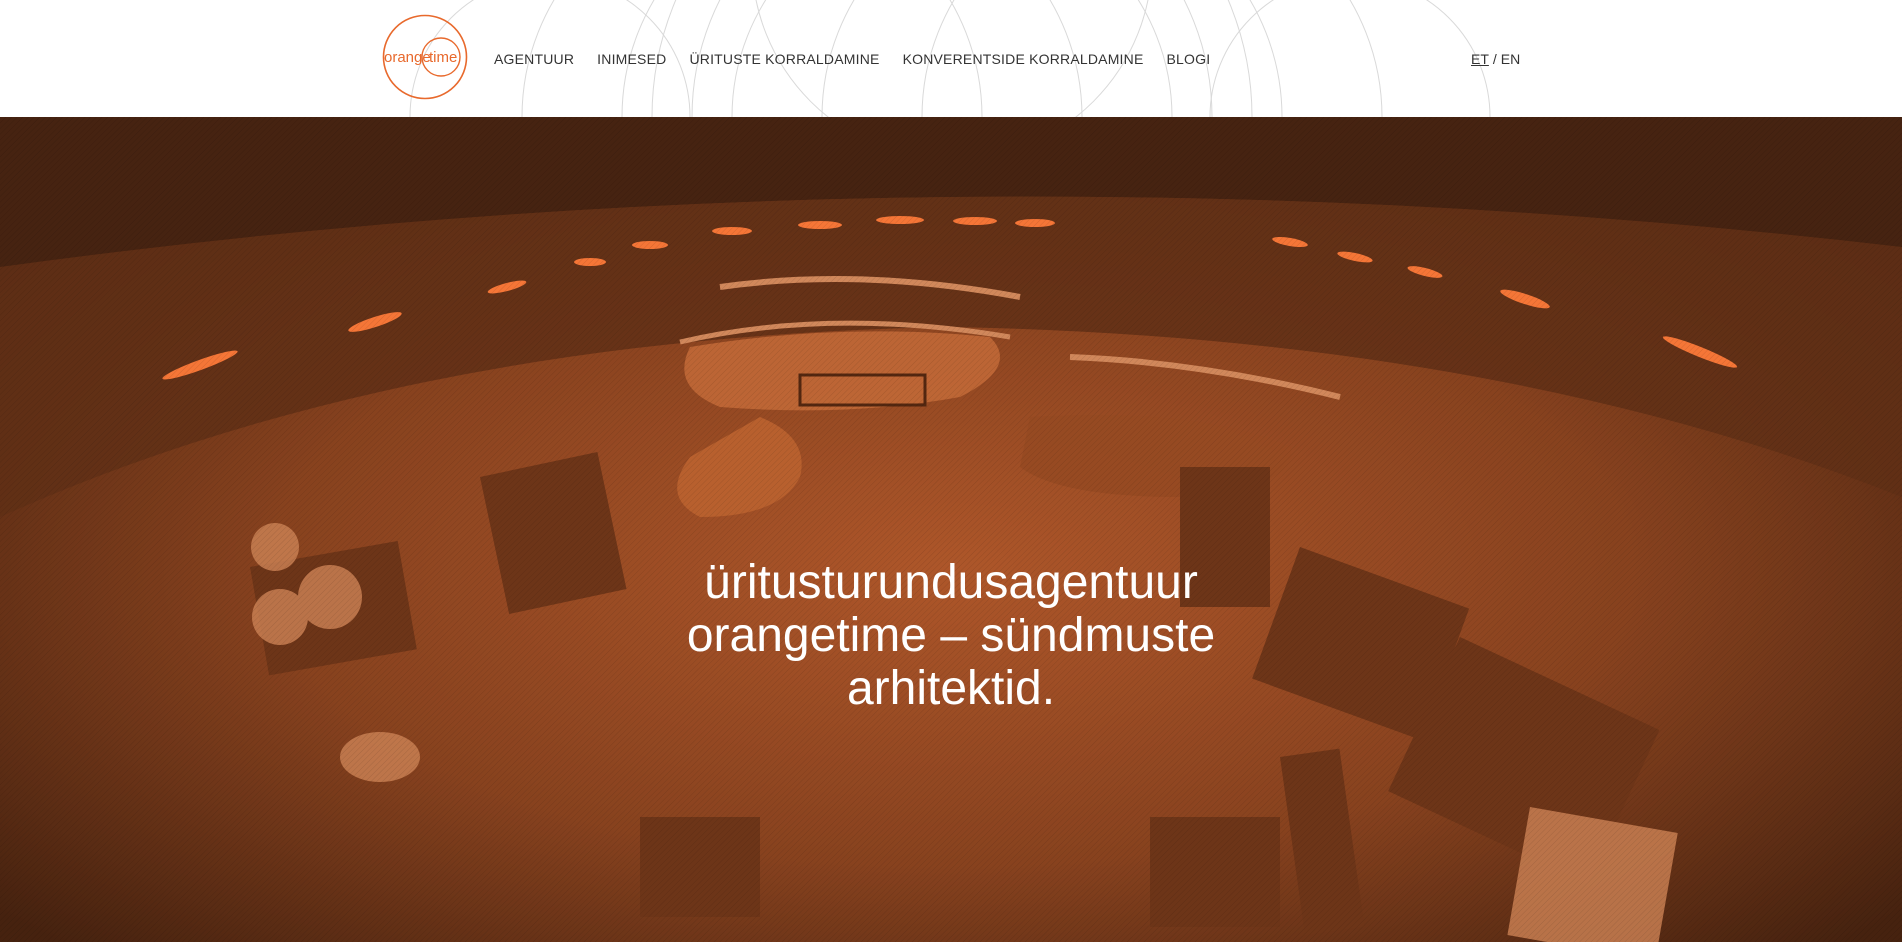 This screenshot has height=942, width=1902. What do you see at coordinates (631, 59) in the screenshot?
I see `nav-item-inimesed: INIMESED` at bounding box center [631, 59].